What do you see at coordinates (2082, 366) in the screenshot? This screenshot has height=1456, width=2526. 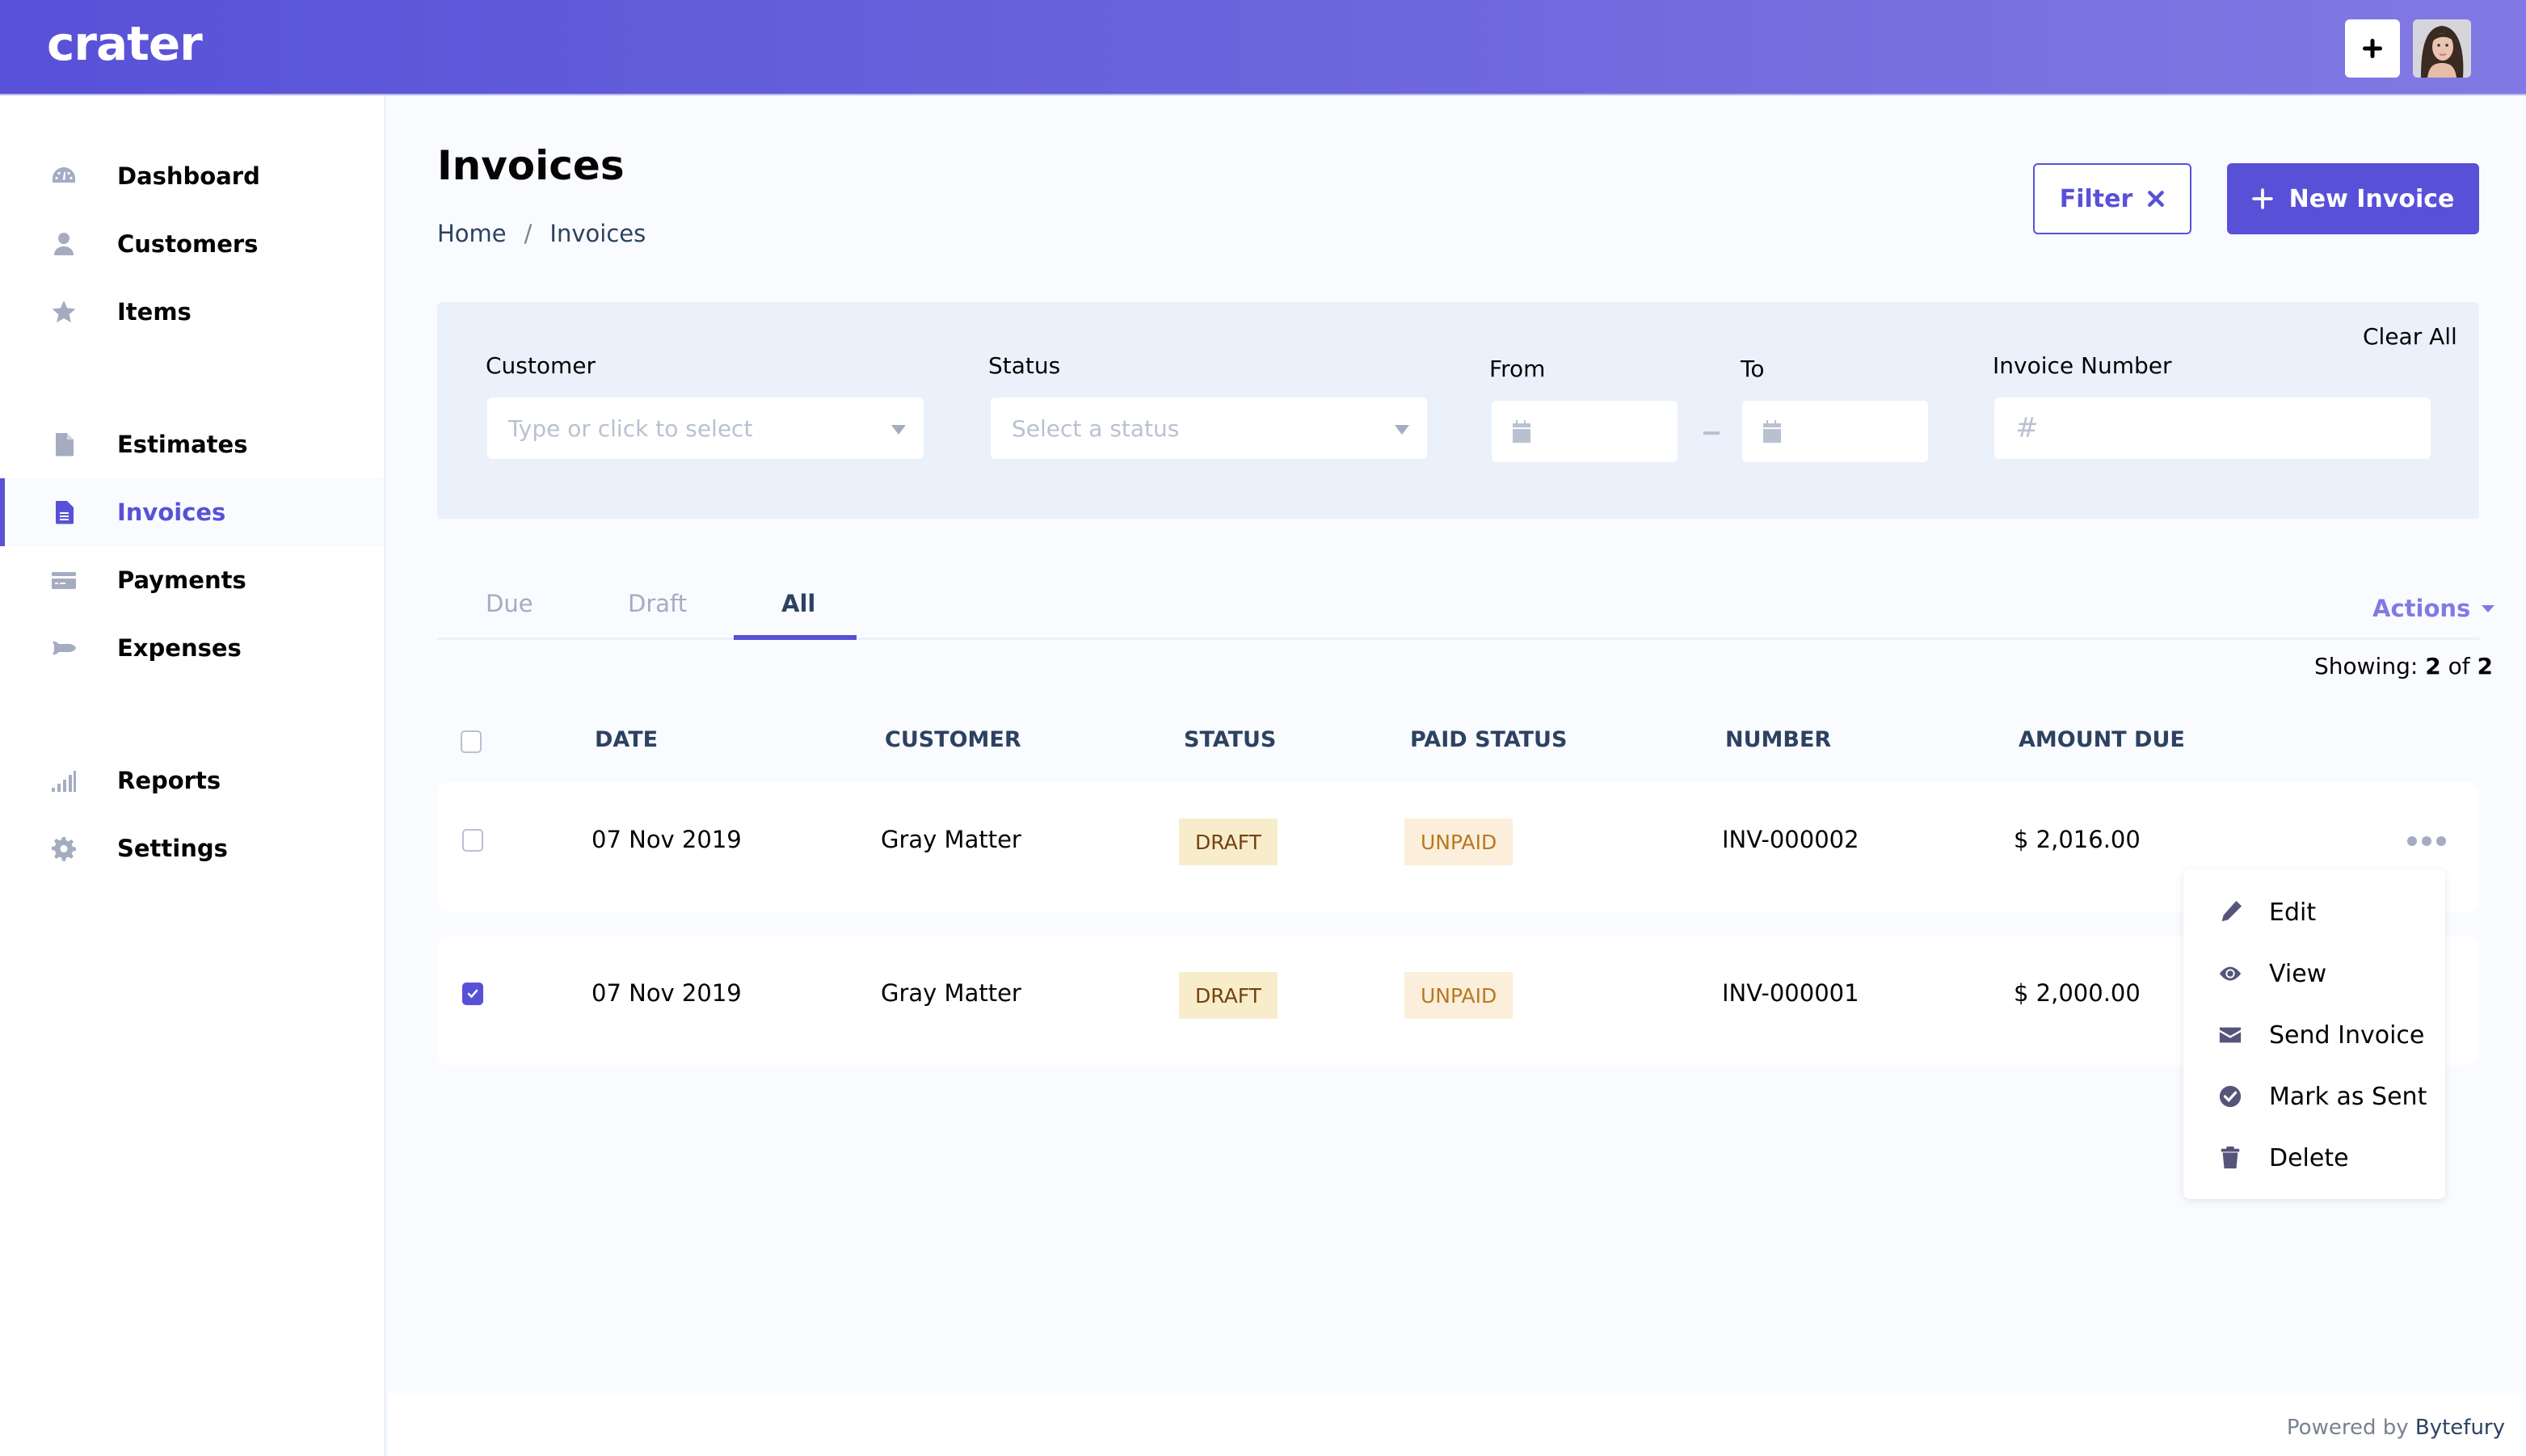 I see `invoice-number-label: Invoice Number` at bounding box center [2082, 366].